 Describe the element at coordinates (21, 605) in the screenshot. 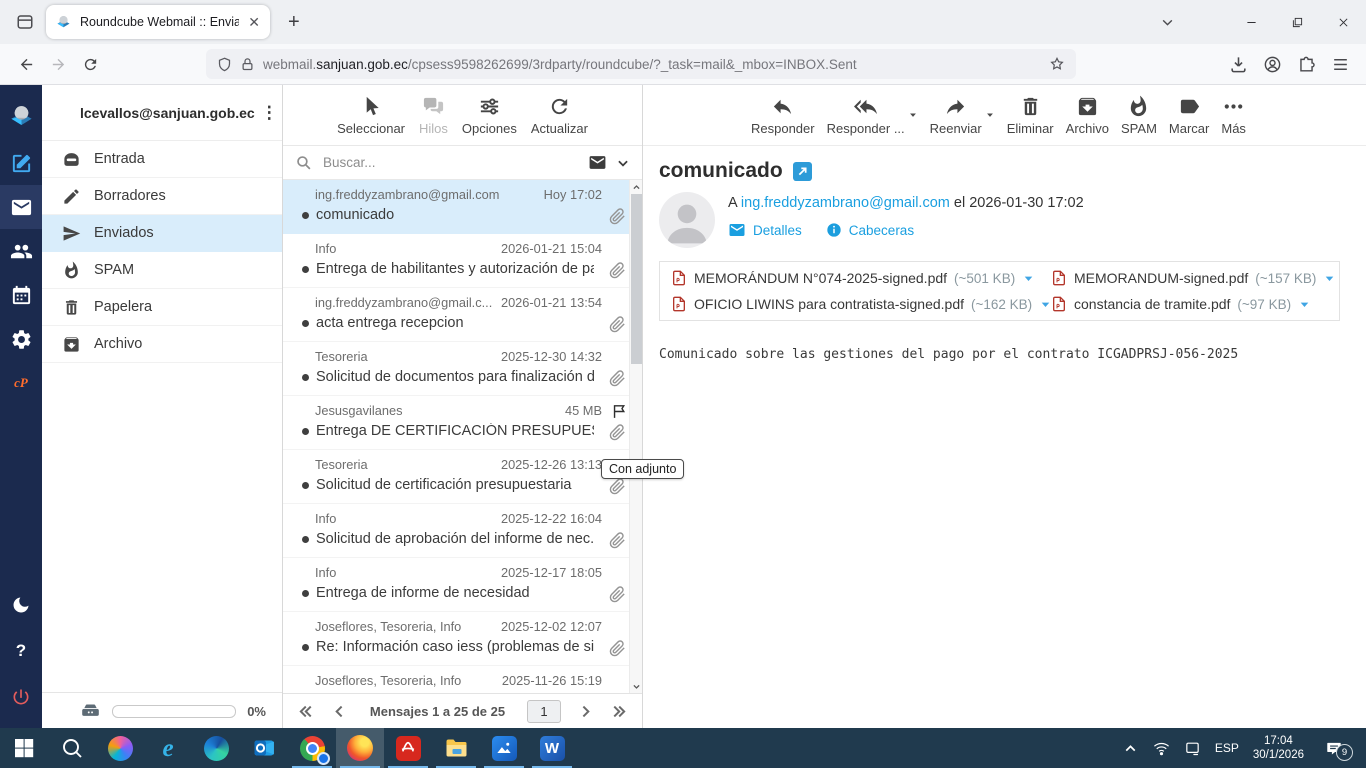

I see `rail-moon-icon` at that location.